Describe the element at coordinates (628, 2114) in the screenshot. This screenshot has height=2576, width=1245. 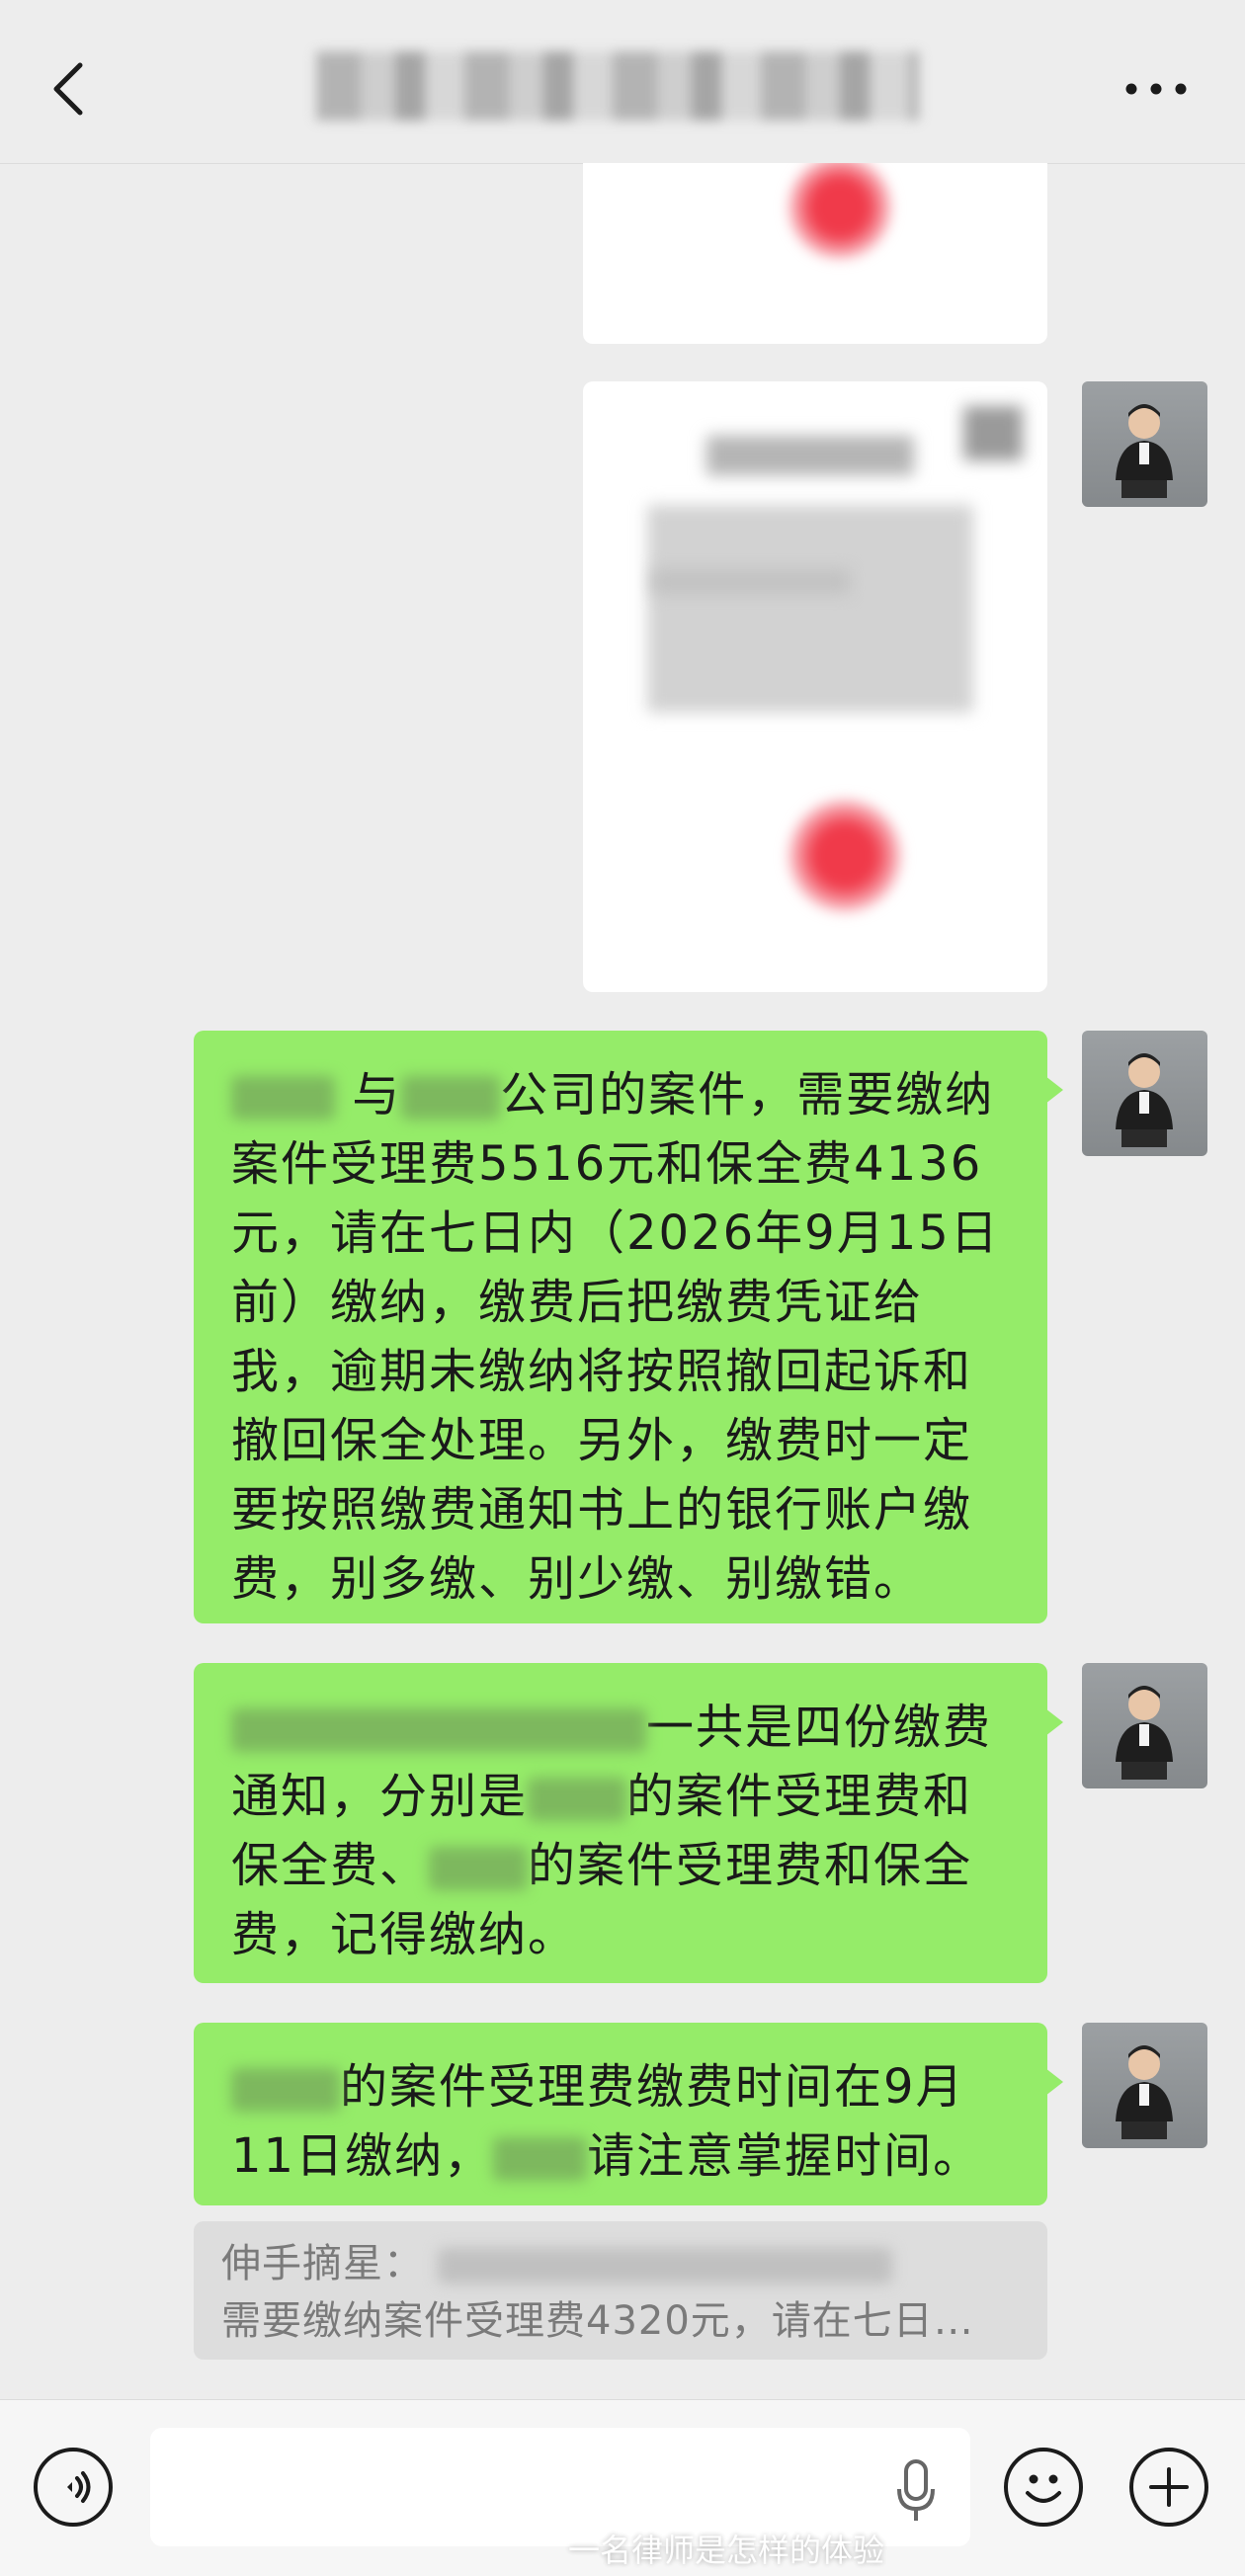
I see `text-message-3: 的案件受理费缴费时间在9月11日缴纳， 请注意掌握时间。` at that location.